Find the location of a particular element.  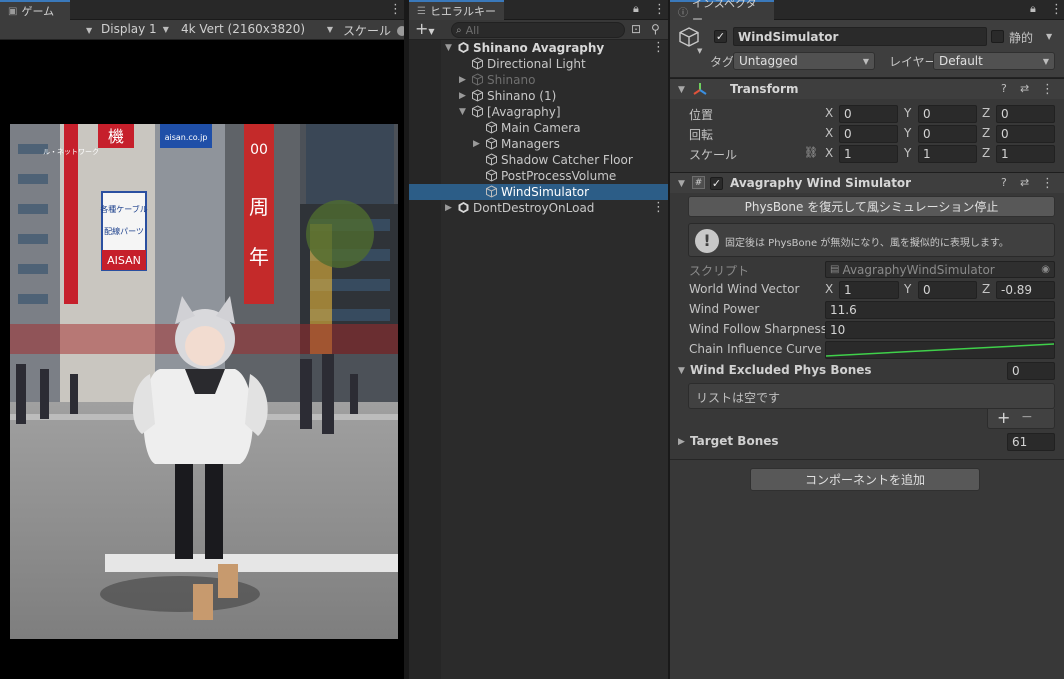

tab-inspector: ⓘ インスペクター is located at coordinates (722, 13).